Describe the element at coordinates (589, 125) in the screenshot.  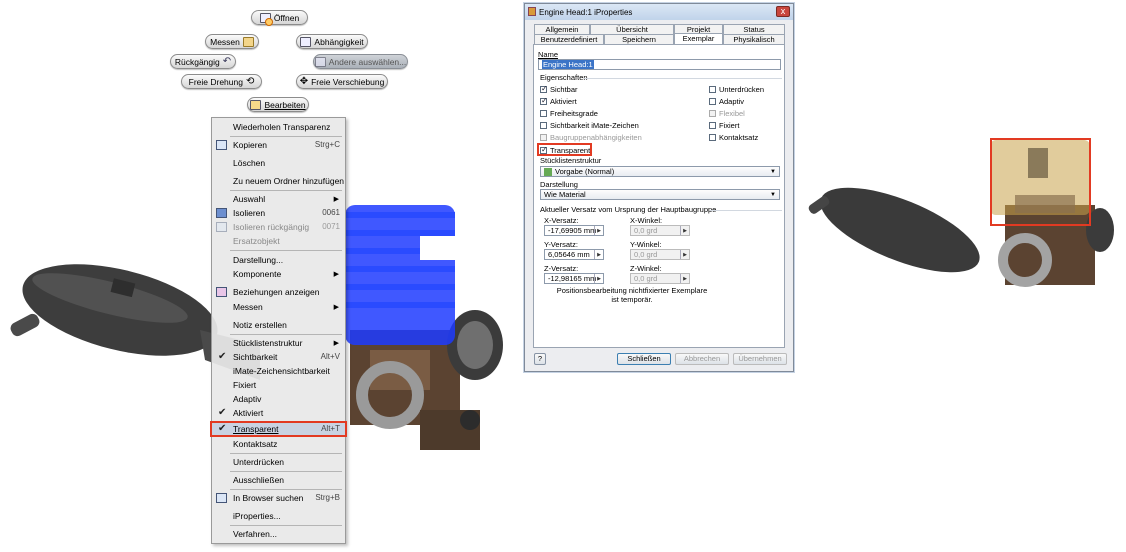
I see `imate-visibility-checkbox: Sichtbarkeit iMate-Zeichen` at that location.